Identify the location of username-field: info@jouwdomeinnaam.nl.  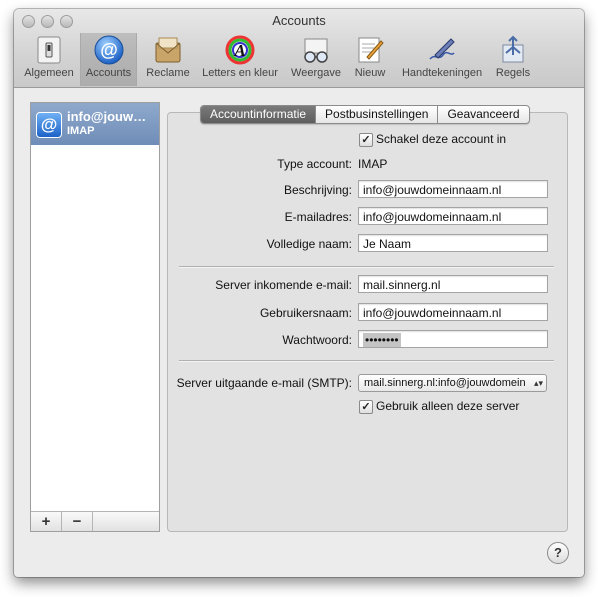
(453, 312).